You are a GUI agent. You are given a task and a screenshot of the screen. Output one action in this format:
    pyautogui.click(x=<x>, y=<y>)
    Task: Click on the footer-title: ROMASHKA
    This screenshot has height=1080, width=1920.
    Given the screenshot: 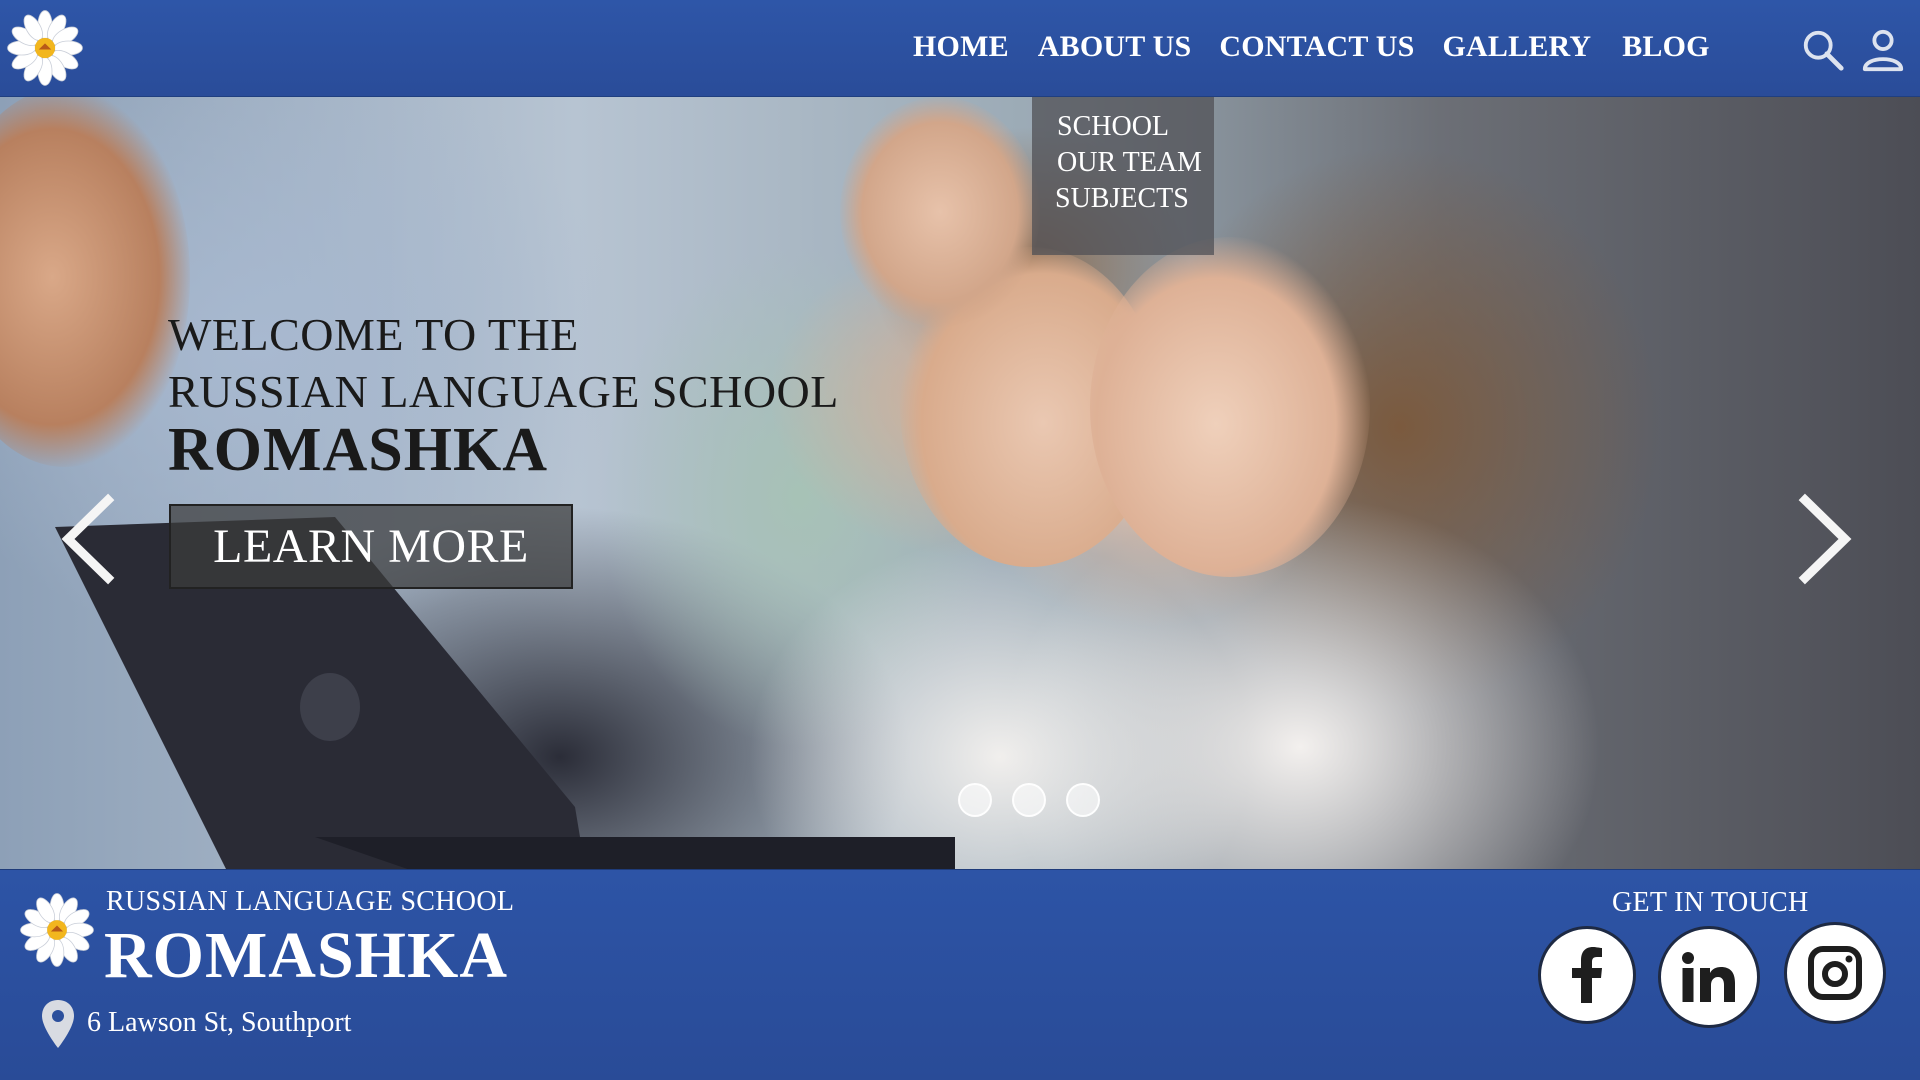 What is the action you would take?
    pyautogui.click(x=306, y=955)
    